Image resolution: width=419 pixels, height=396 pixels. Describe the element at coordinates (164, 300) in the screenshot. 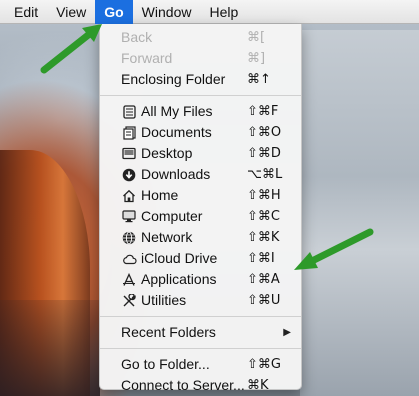

I see `menu-item-label: Utilities` at that location.